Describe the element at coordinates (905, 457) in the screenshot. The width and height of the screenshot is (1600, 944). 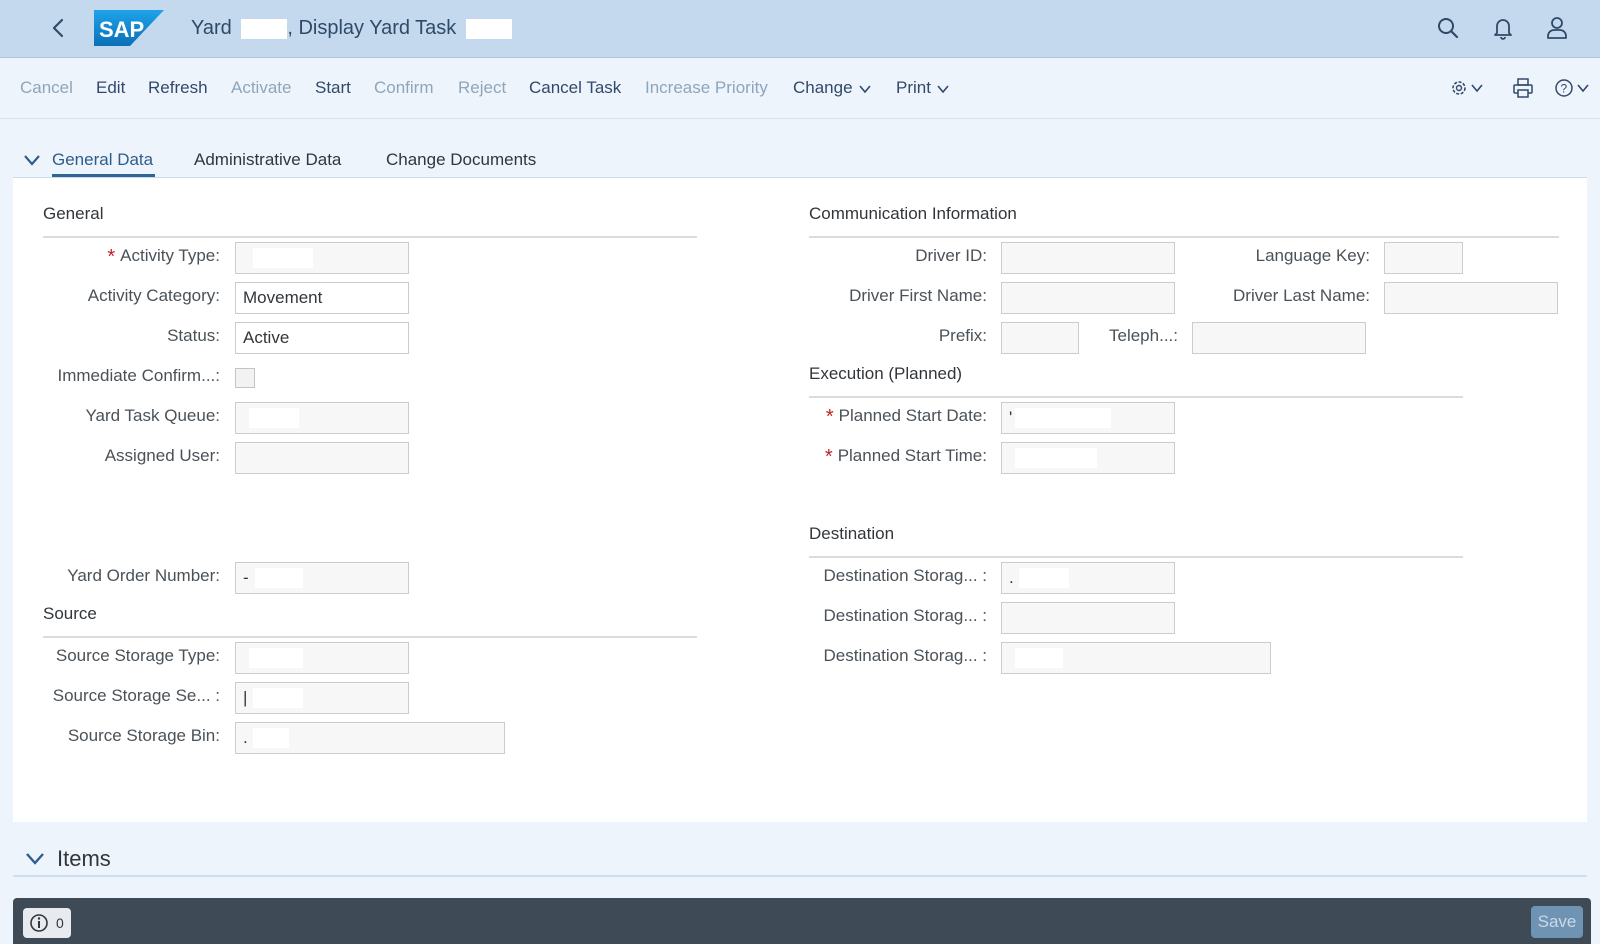
I see `planned-start-time-label: * Planned Start Time:` at that location.